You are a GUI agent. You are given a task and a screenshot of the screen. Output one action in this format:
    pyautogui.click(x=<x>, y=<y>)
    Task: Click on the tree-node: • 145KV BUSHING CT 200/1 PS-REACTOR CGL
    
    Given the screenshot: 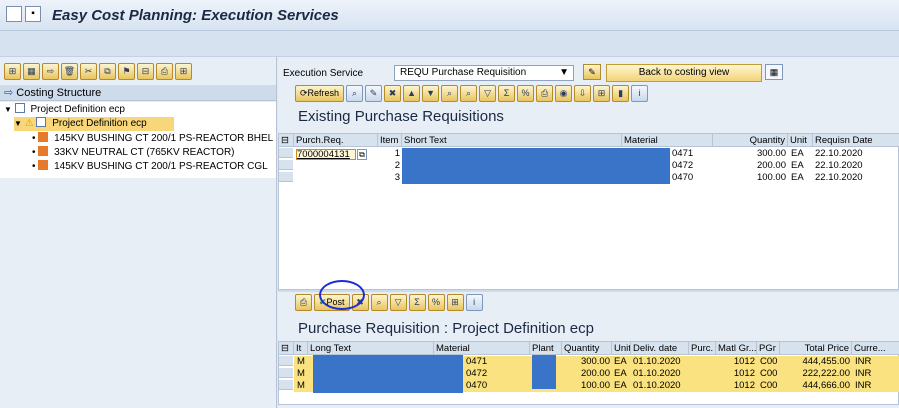 What is the action you would take?
    pyautogui.click(x=150, y=167)
    